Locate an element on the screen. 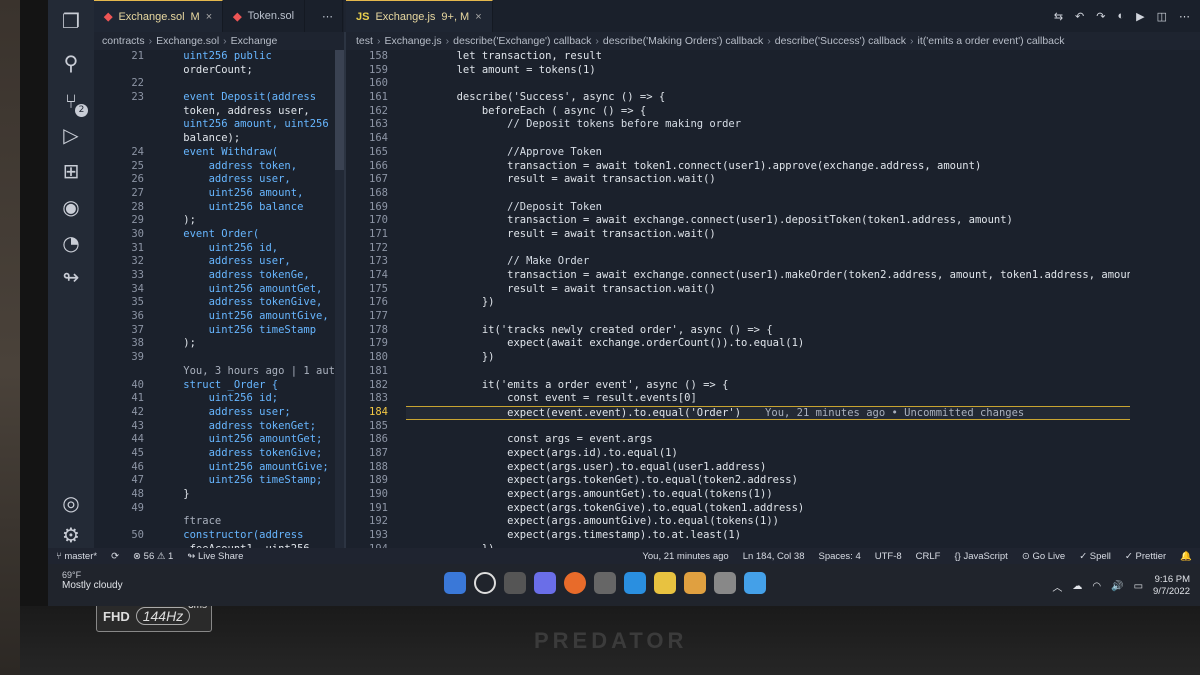  extensions-icon: ⊞ is located at coordinates (71, 171).